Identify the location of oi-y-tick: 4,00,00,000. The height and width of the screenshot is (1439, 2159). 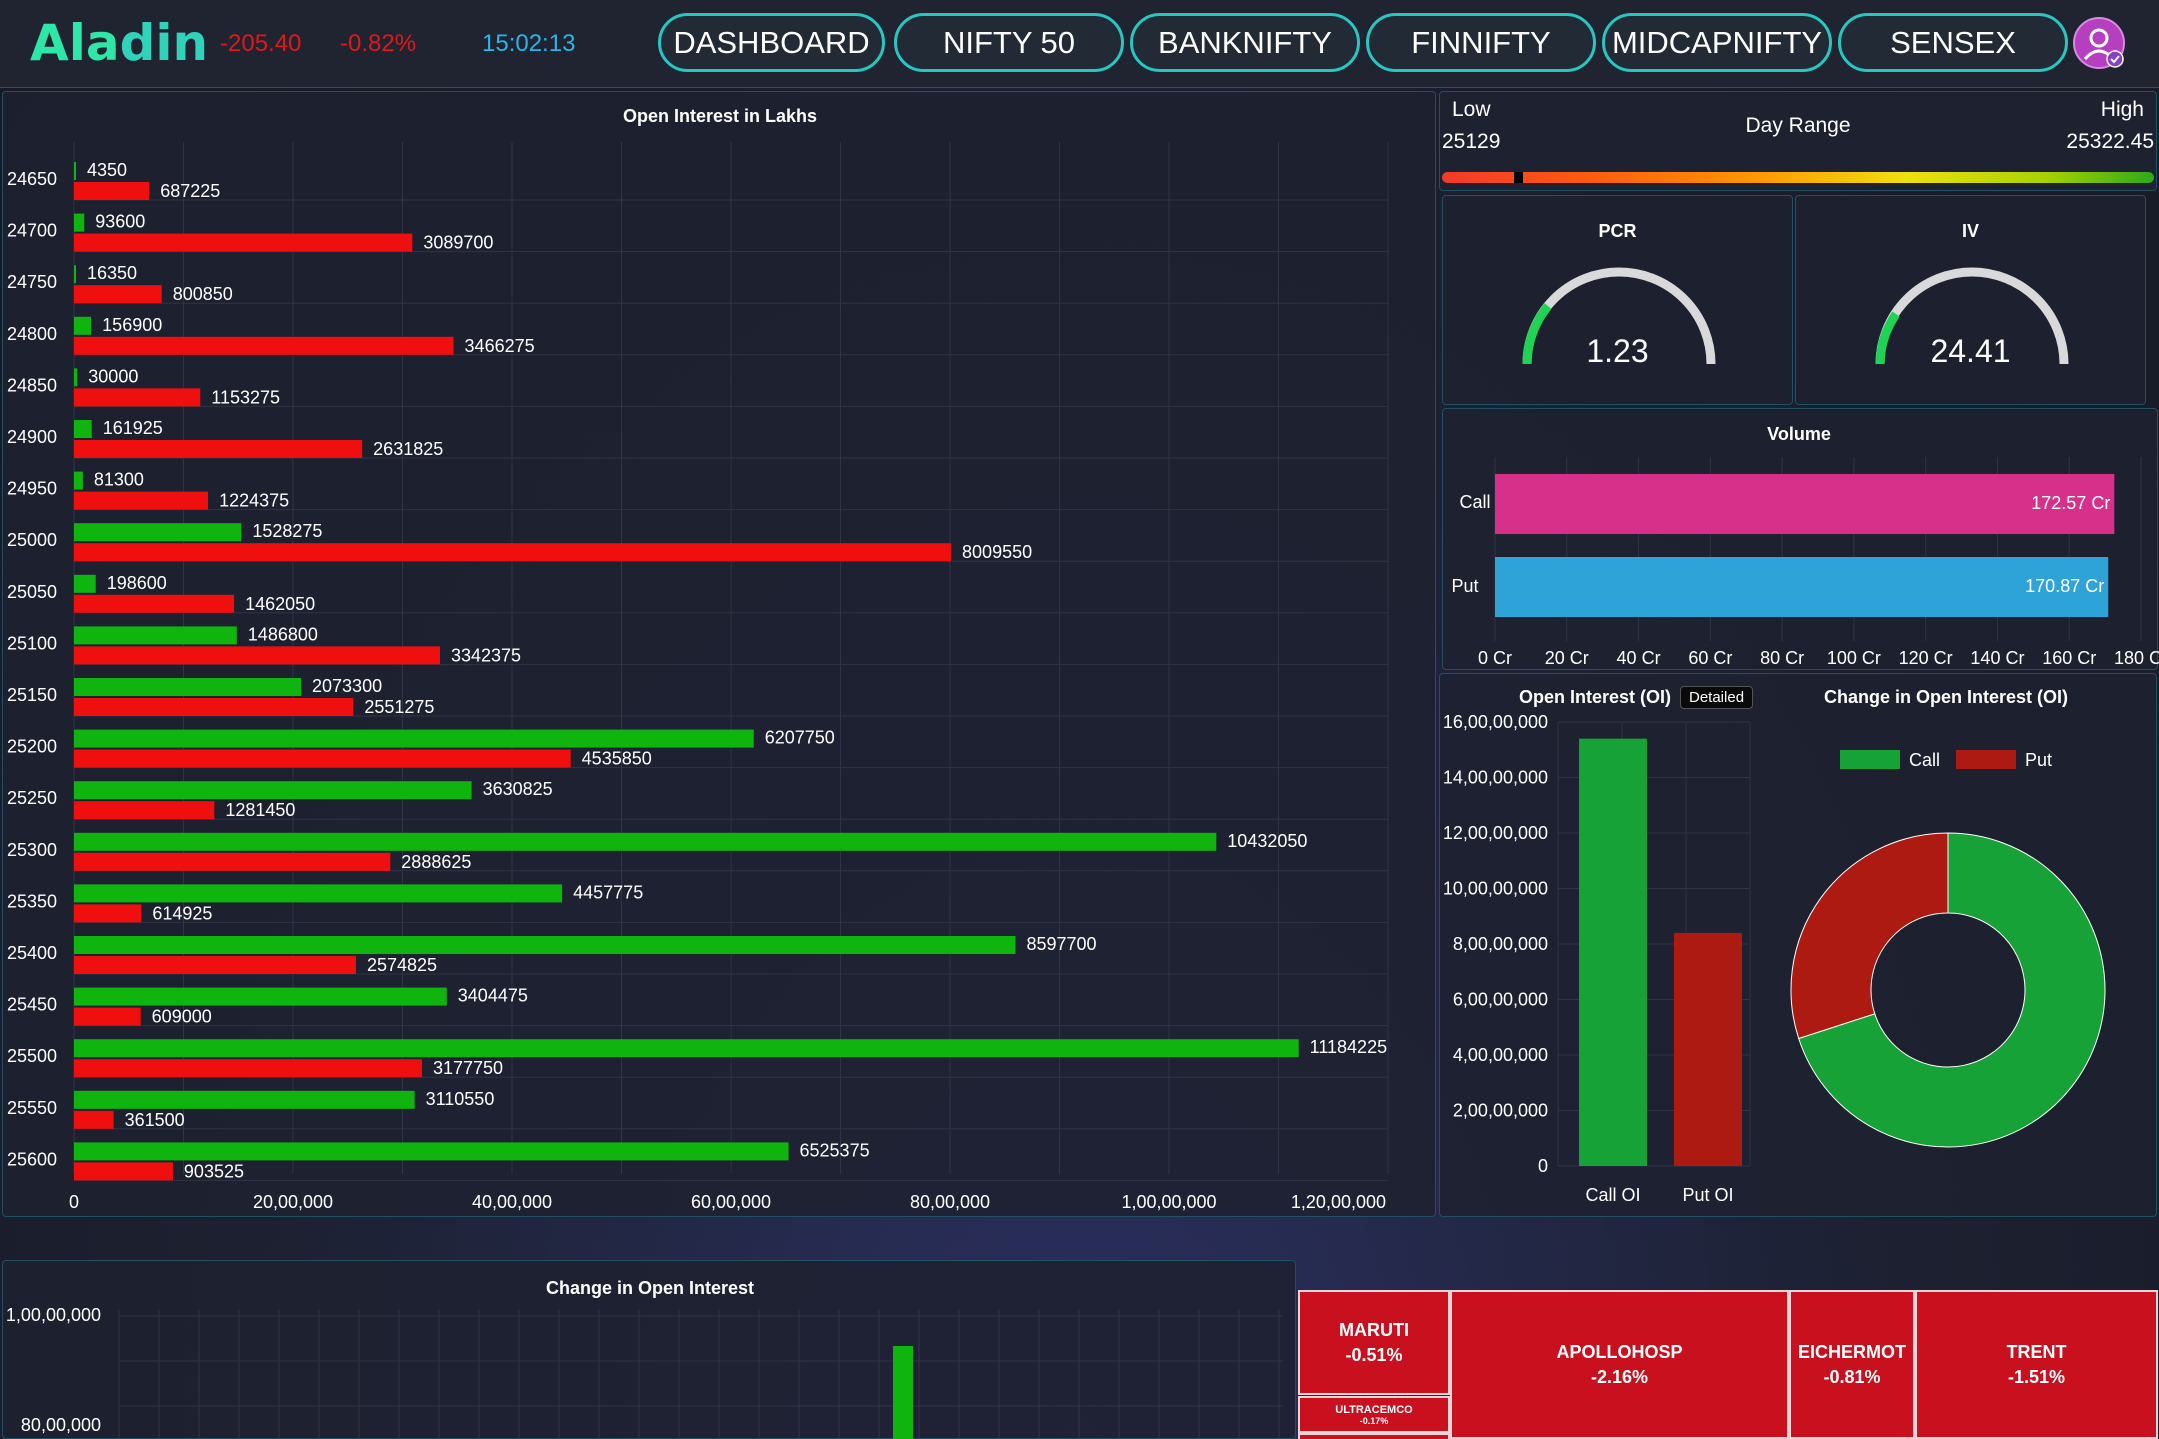
(1500, 1055).